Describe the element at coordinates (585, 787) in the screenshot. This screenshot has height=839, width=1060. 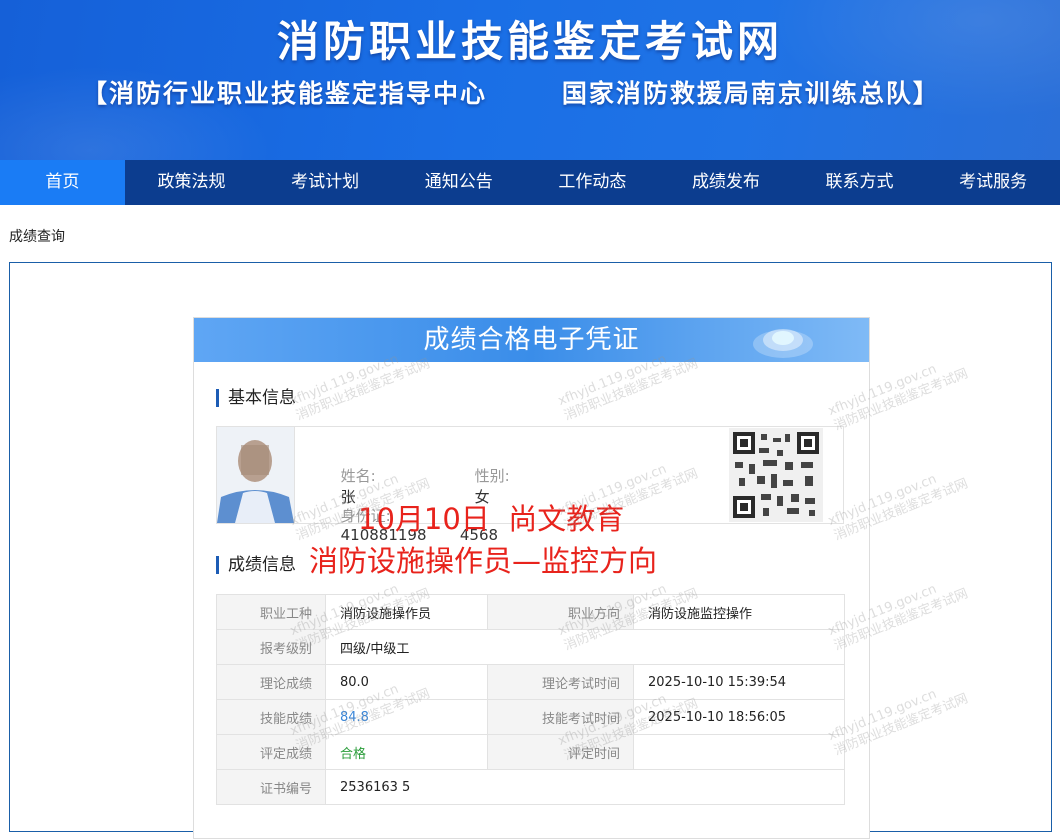
I see `cert-number-value: 2536163 5` at that location.